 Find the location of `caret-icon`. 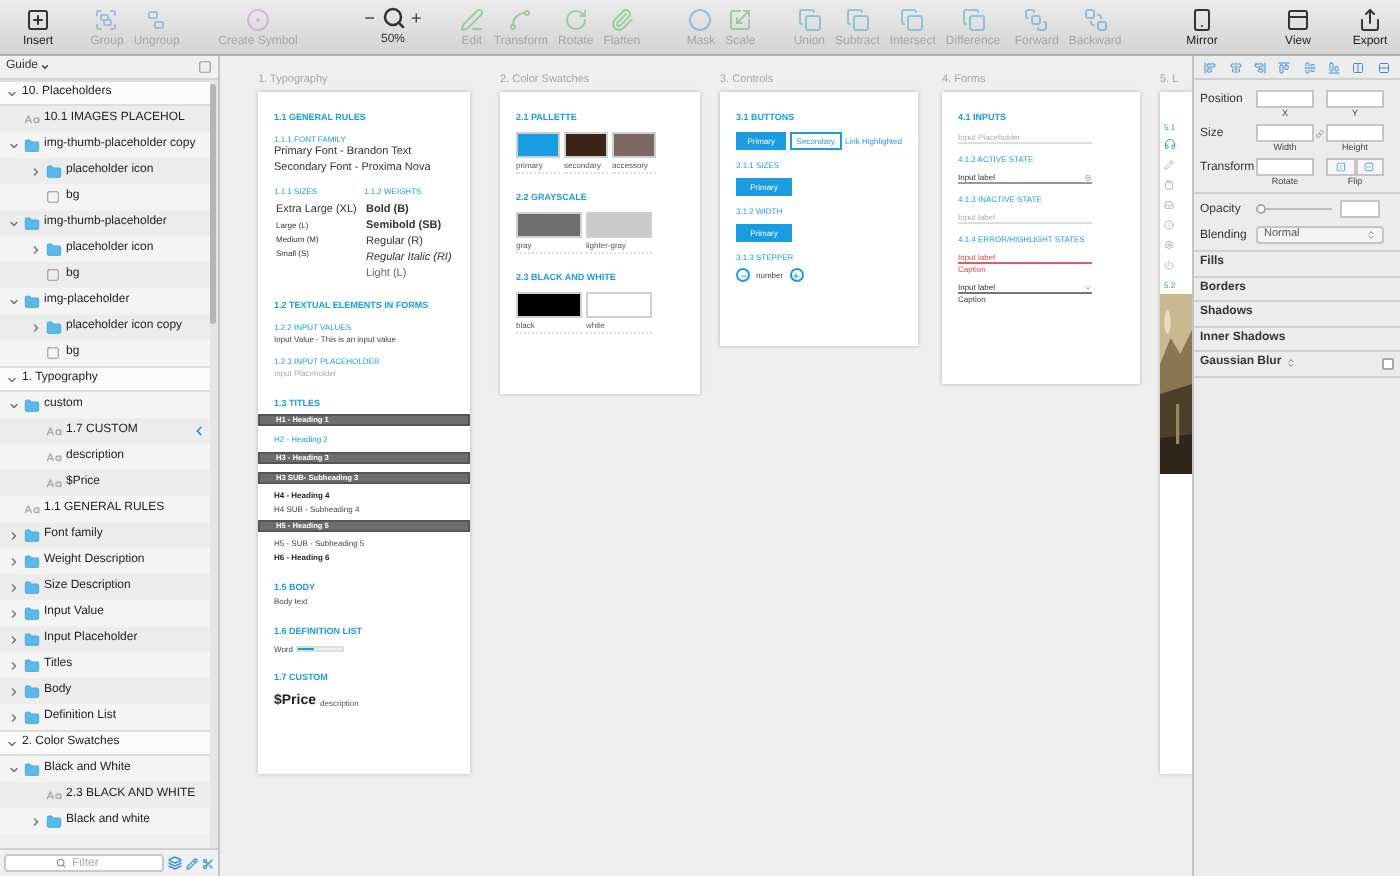

caret-icon is located at coordinates (45, 67).